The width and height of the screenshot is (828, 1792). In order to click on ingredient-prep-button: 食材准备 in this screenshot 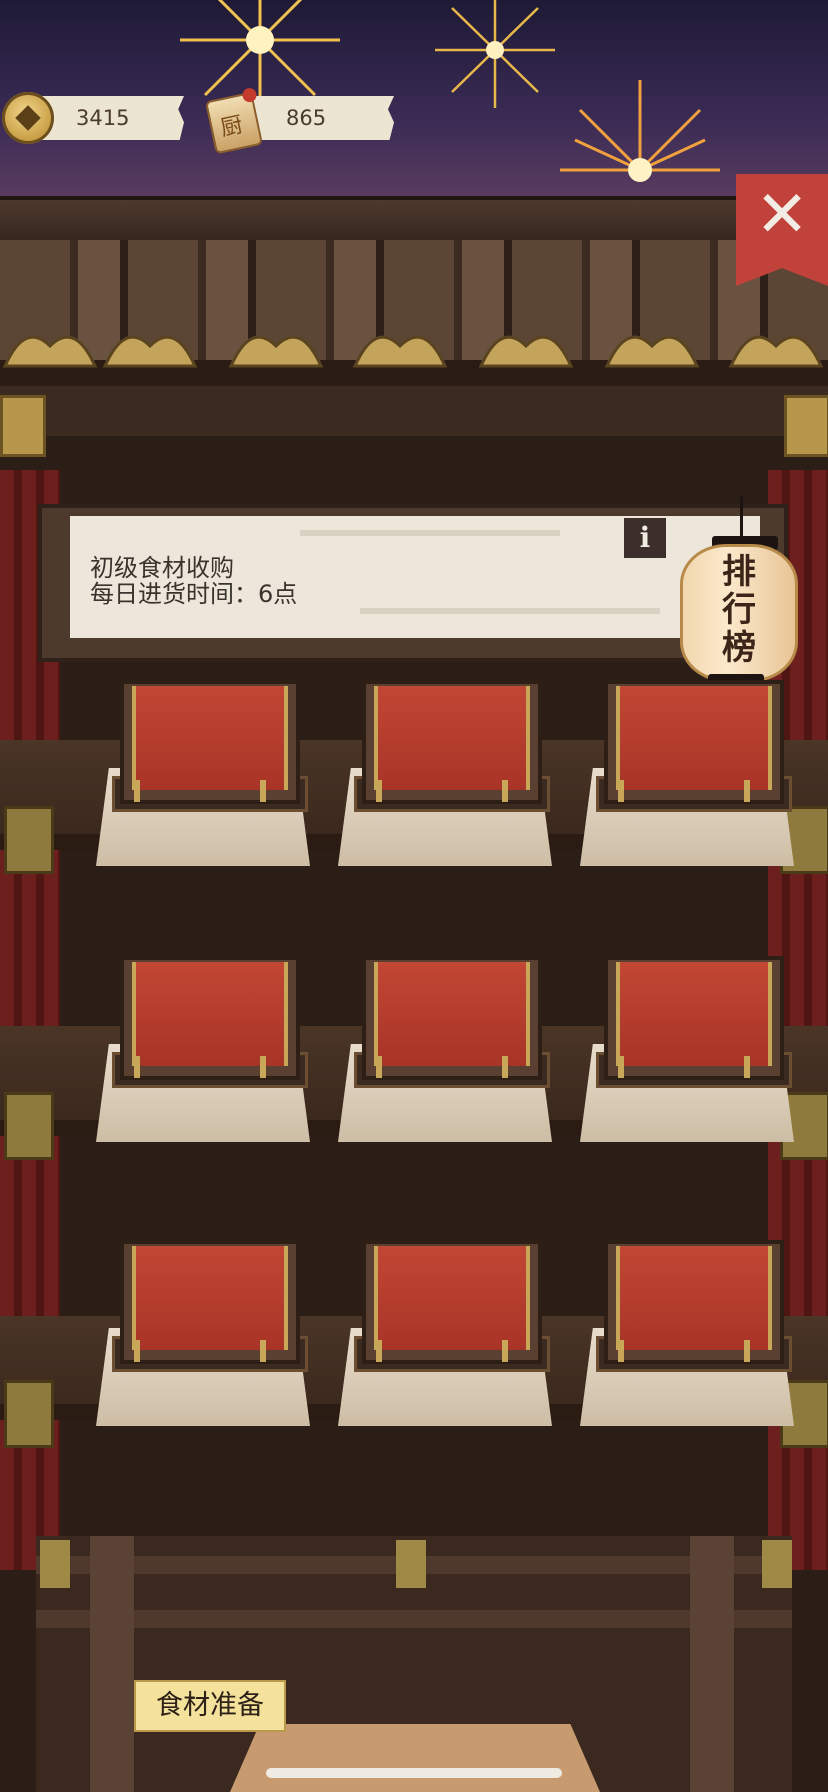, I will do `click(210, 1706)`.